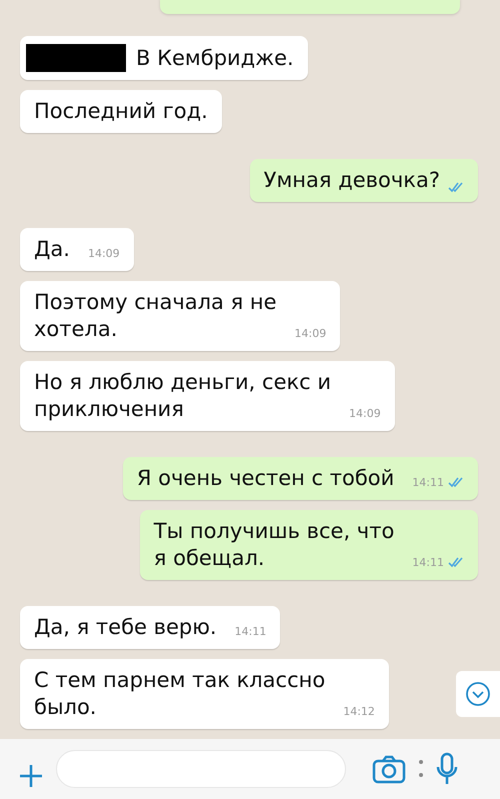 The width and height of the screenshot is (500, 799). What do you see at coordinates (215, 58) in the screenshot?
I see `message-text: В Кембридже.` at bounding box center [215, 58].